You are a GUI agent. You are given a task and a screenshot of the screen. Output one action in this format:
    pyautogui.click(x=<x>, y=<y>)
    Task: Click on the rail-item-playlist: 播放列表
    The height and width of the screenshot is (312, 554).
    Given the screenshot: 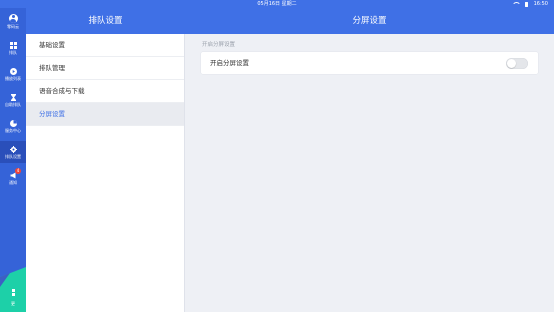 What is the action you would take?
    pyautogui.click(x=13, y=74)
    